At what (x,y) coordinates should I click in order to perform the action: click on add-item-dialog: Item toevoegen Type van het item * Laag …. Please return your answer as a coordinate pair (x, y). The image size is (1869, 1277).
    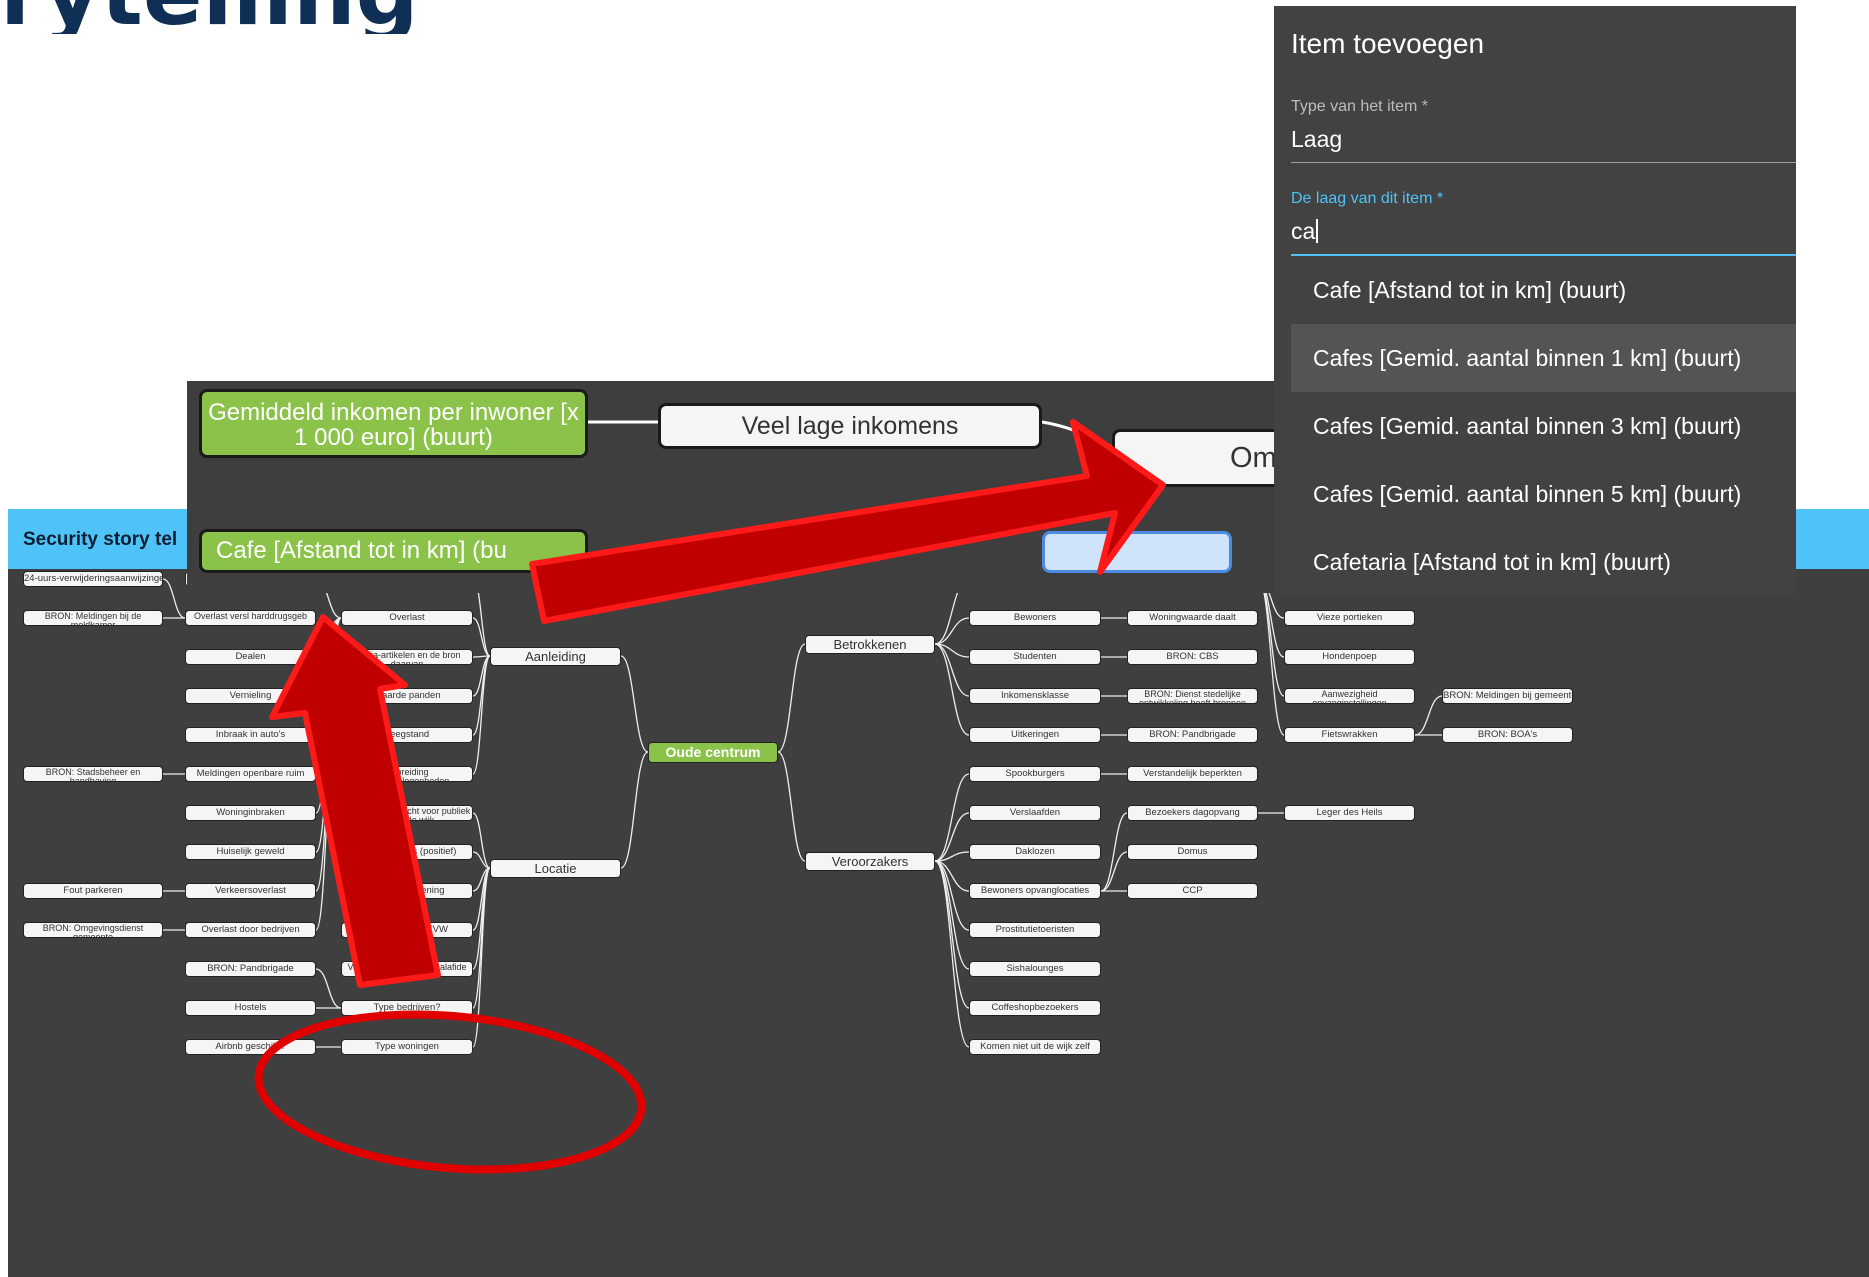
    Looking at the image, I should click on (1535, 300).